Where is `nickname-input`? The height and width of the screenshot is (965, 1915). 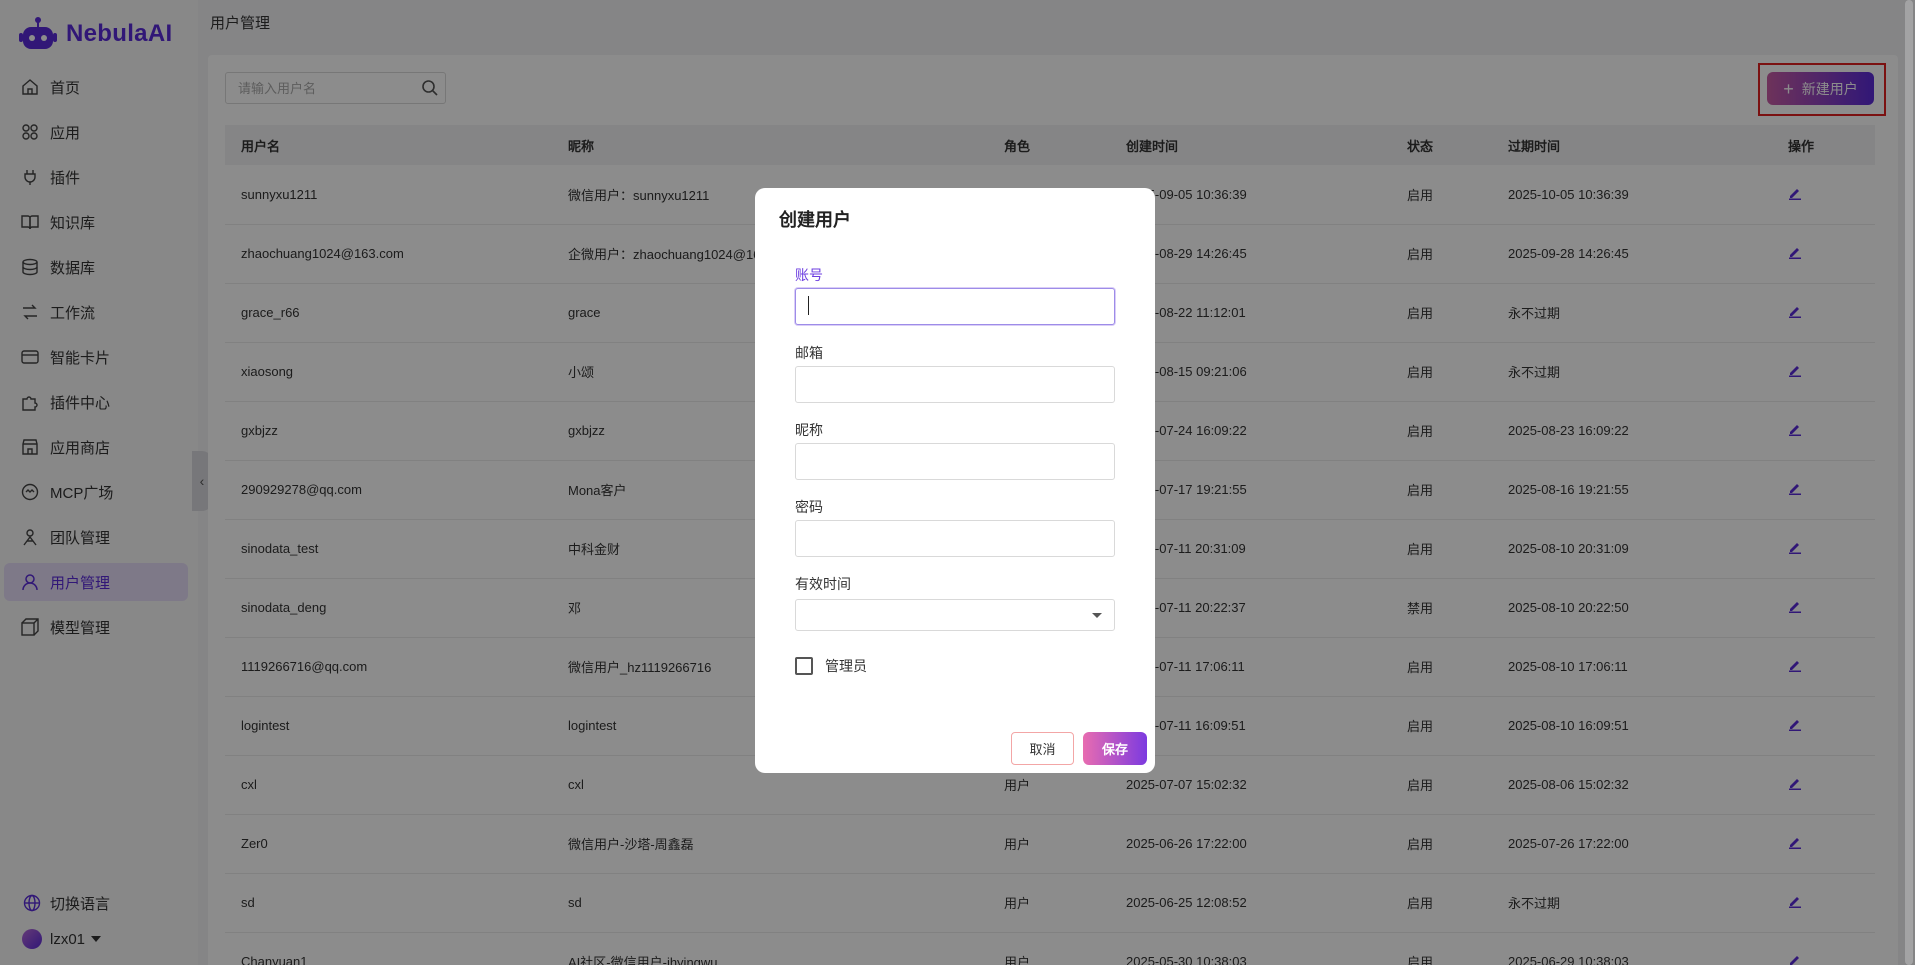 nickname-input is located at coordinates (955, 461).